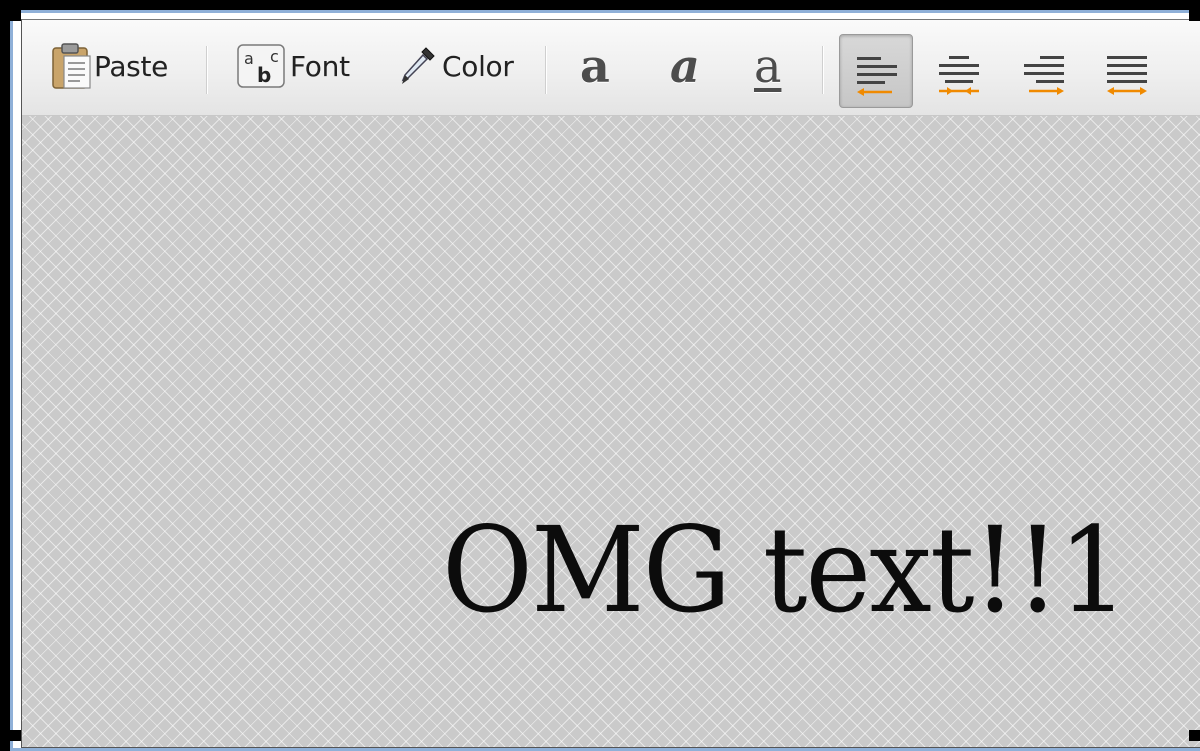 Image resolution: width=1200 pixels, height=751 pixels. Describe the element at coordinates (320, 66) in the screenshot. I see `font-label: Font` at that location.